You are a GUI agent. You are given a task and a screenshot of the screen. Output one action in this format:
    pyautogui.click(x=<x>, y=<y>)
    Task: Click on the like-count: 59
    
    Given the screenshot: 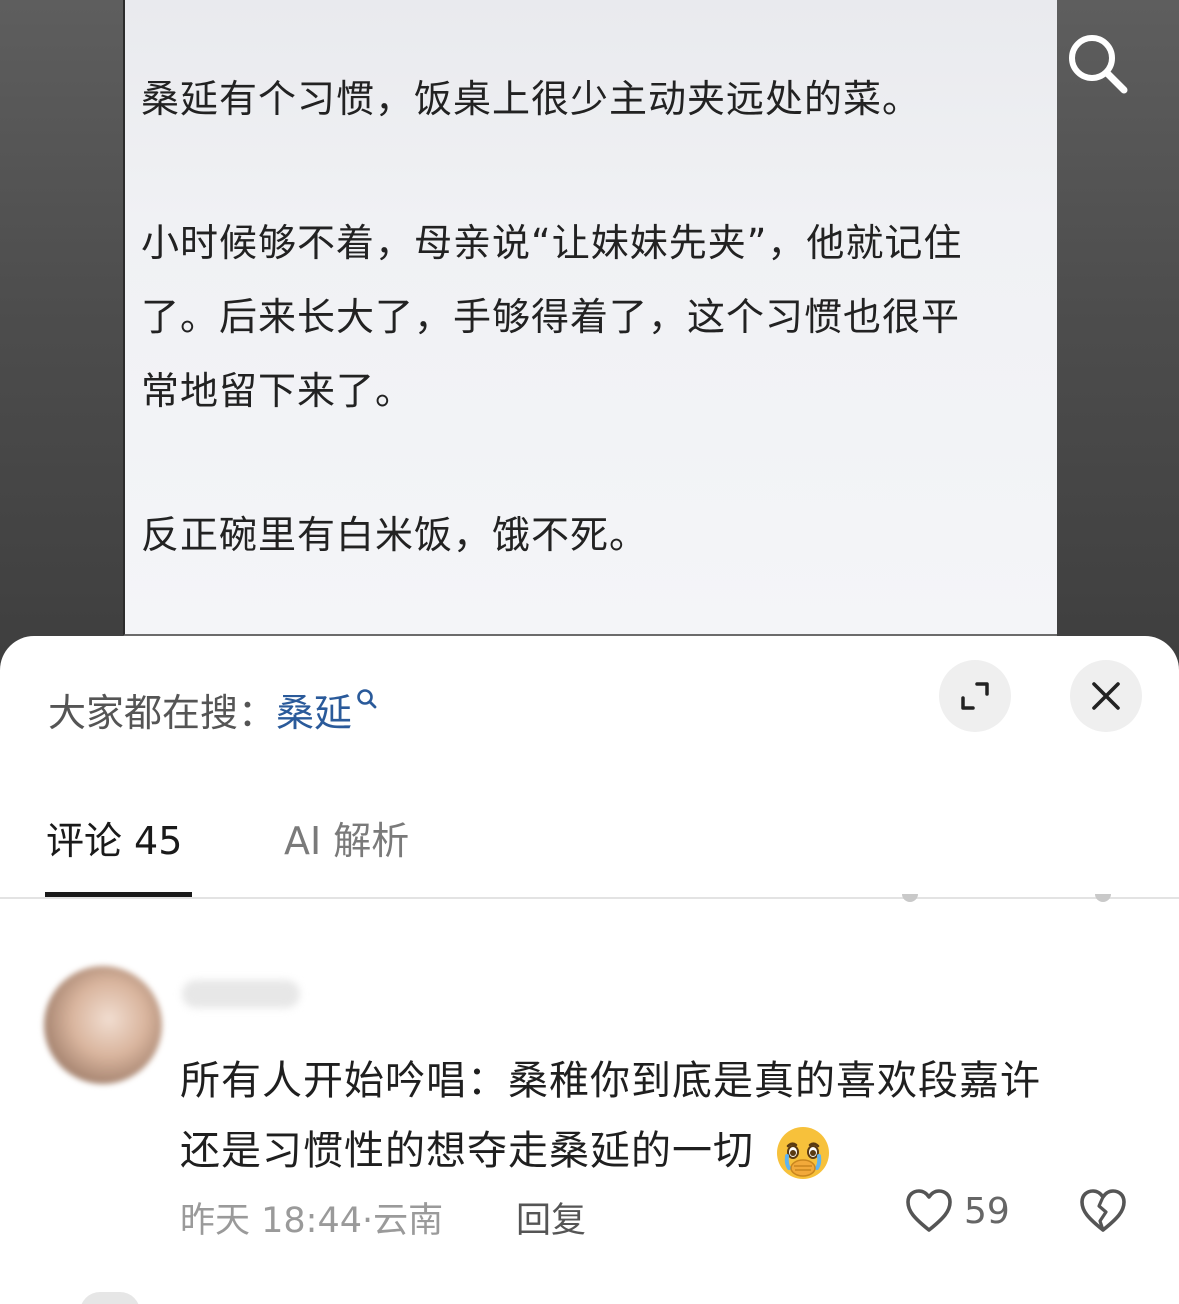 What is the action you would take?
    pyautogui.click(x=987, y=1211)
    